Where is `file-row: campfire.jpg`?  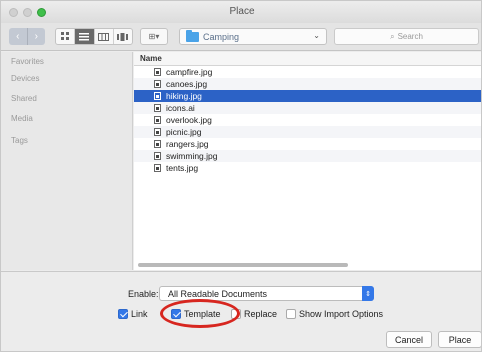 file-row: campfire.jpg is located at coordinates (307, 72).